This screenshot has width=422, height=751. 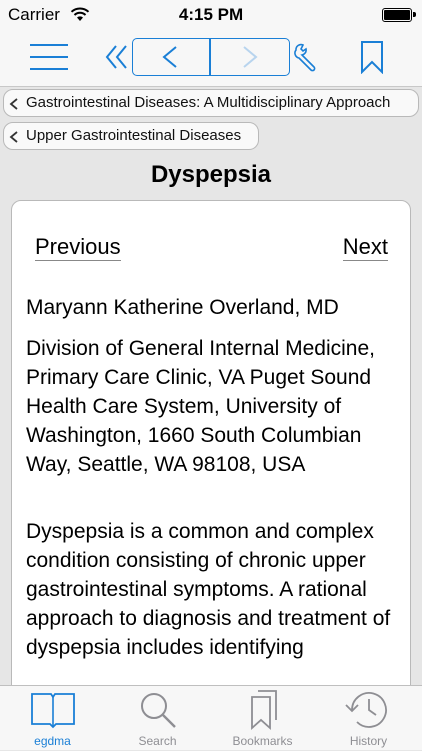 I want to click on tab-search: Search, so click(x=157, y=718).